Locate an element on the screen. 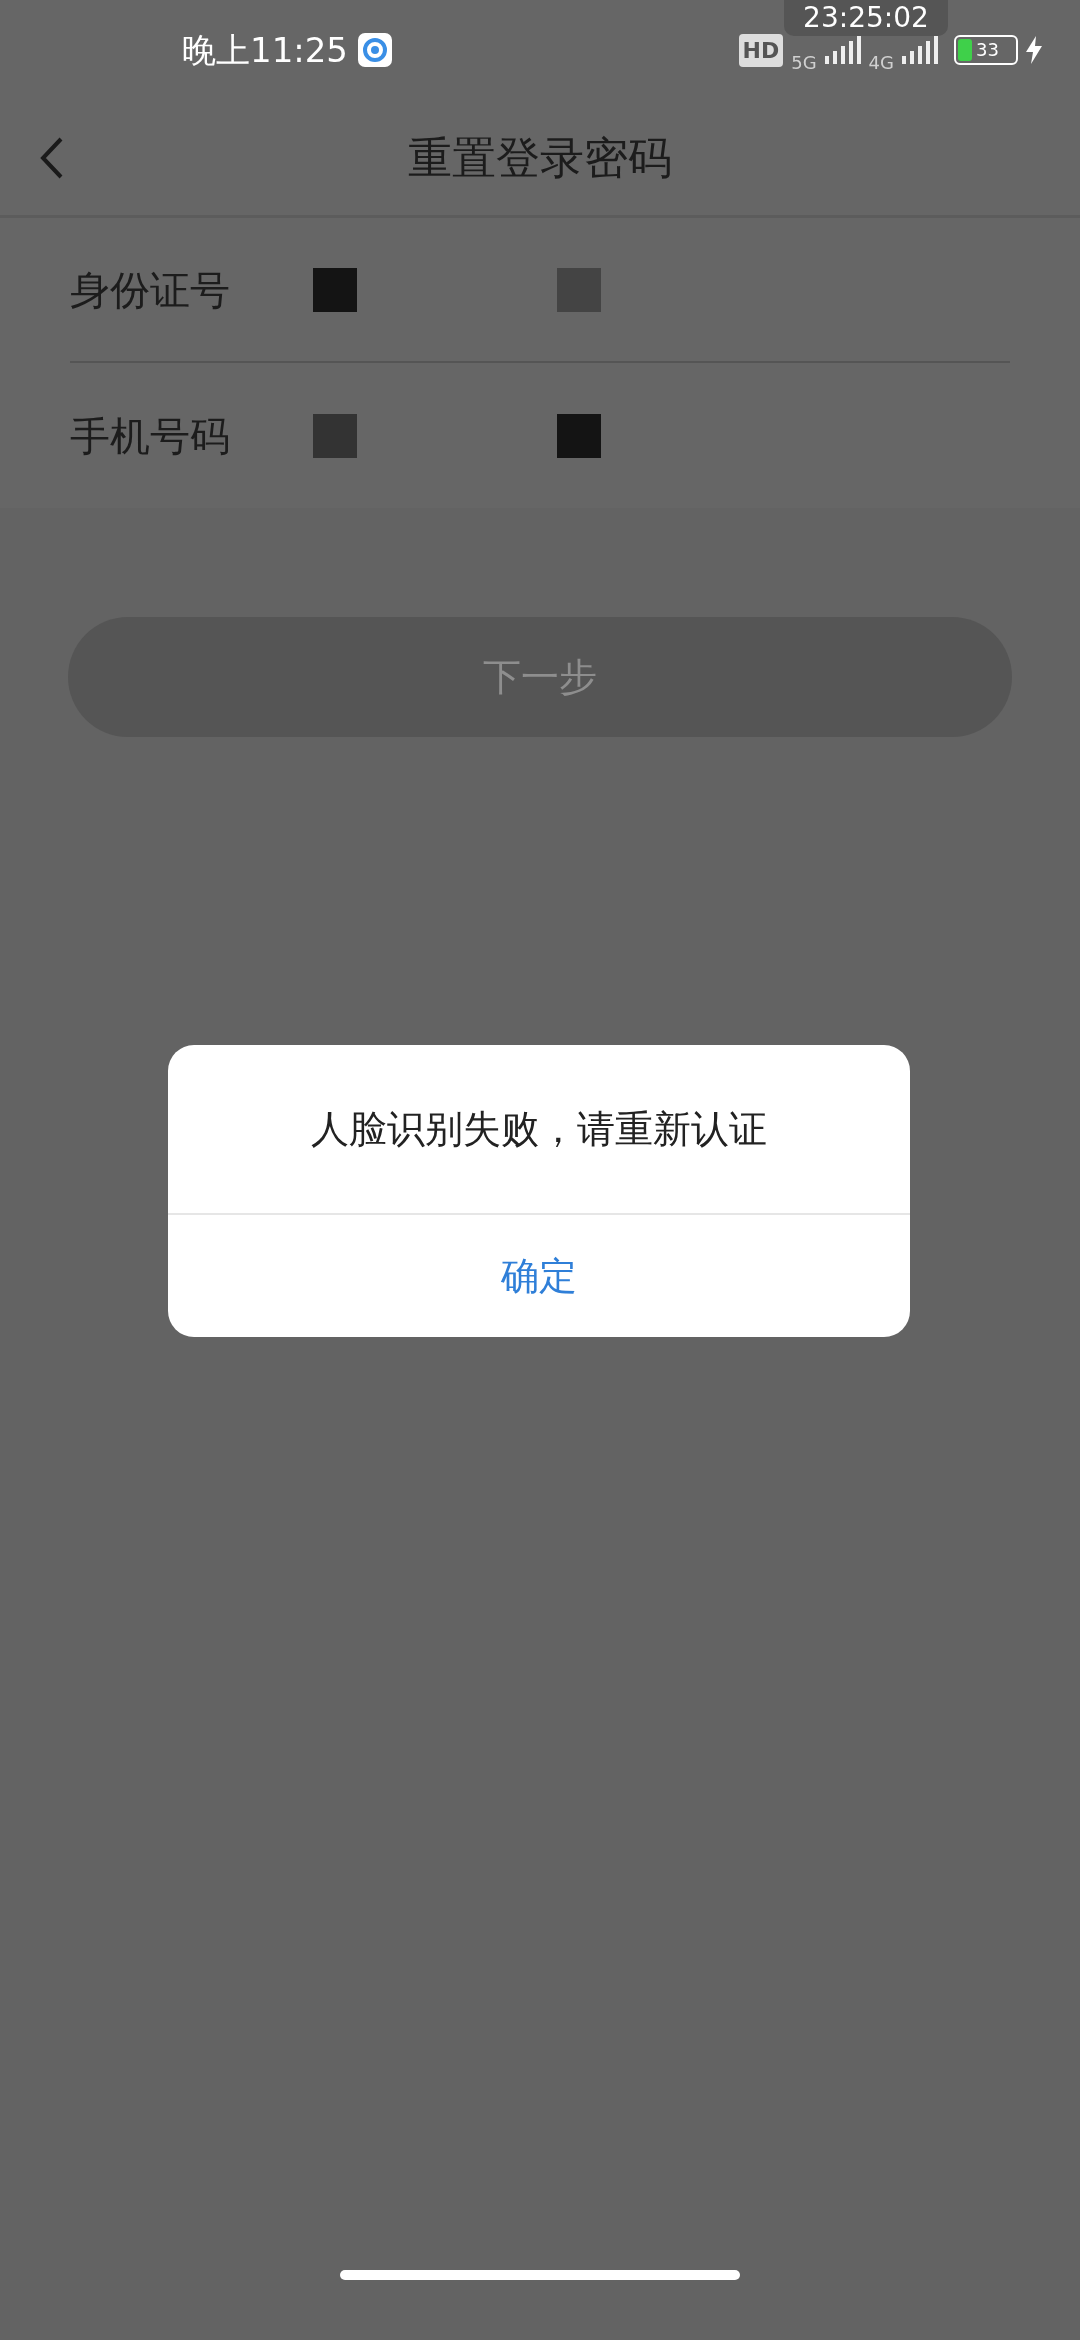  status-time: 晚上11:25 is located at coordinates (265, 50).